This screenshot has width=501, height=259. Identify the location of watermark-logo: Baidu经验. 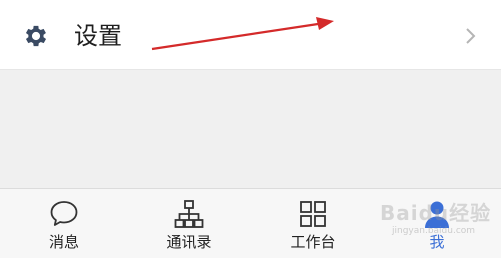
(436, 213).